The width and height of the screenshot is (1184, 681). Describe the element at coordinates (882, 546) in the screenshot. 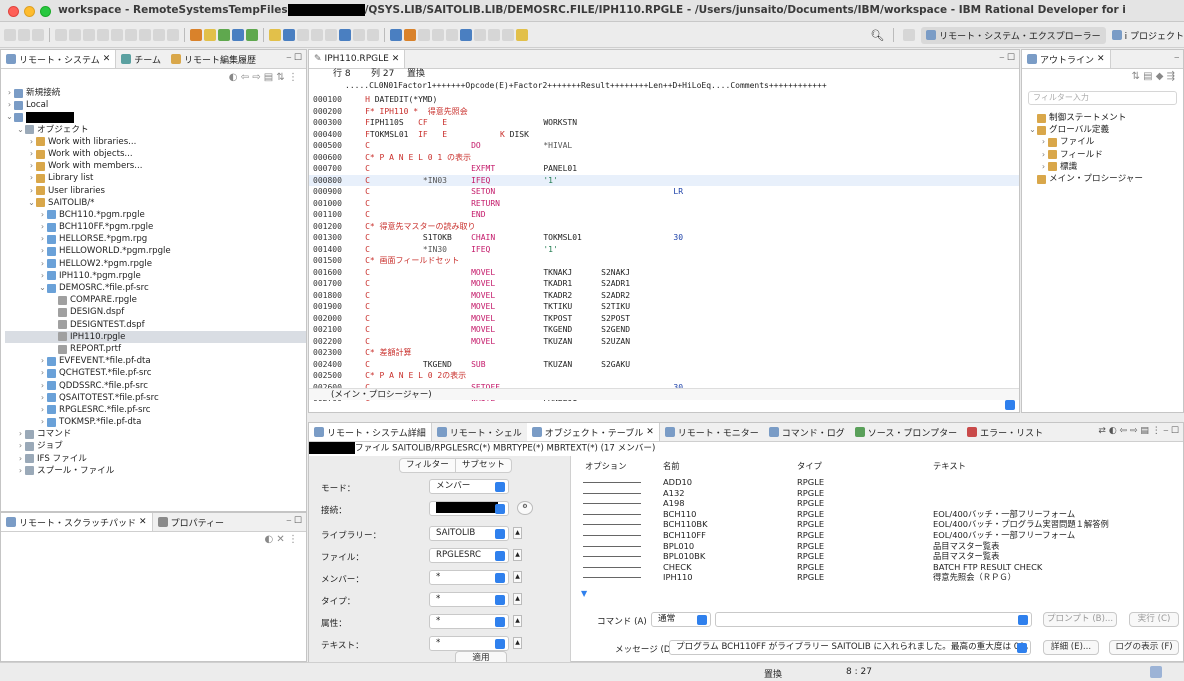

I see `table-row: BPL010 RPGLE 品目マスター覧表` at that location.